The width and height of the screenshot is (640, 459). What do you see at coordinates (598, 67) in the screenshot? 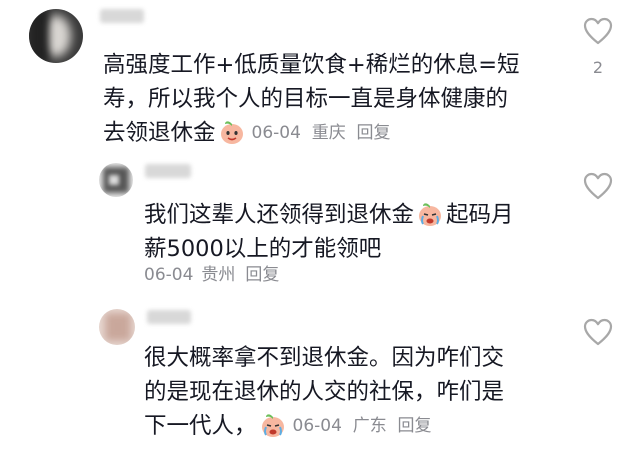
I see `like-count: 2` at bounding box center [598, 67].